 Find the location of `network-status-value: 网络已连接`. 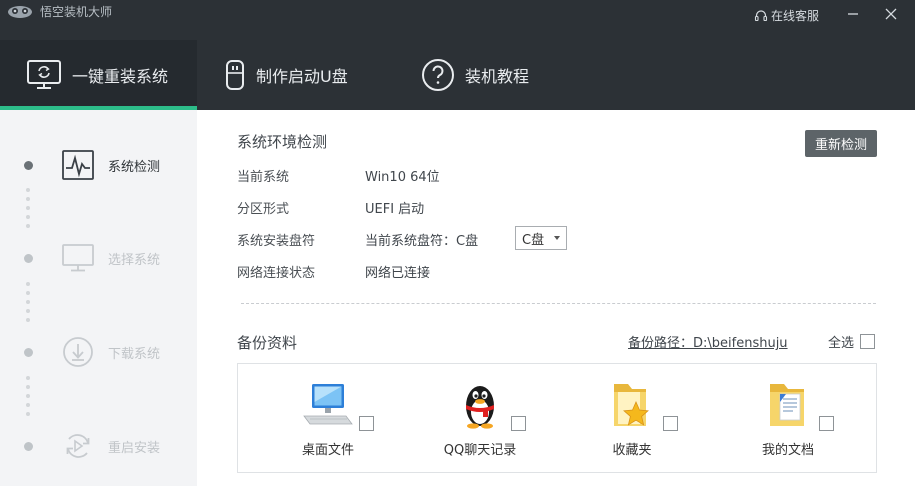

network-status-value: 网络已连接 is located at coordinates (398, 273).